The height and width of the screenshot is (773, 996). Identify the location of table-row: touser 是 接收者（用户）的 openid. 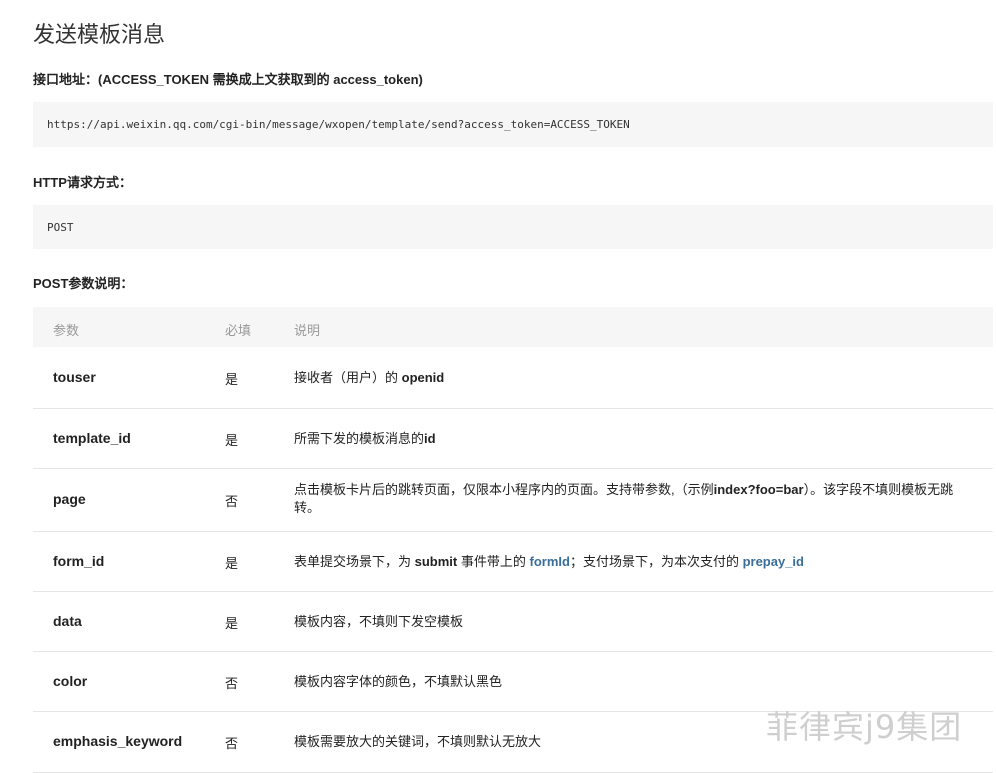
(513, 378).